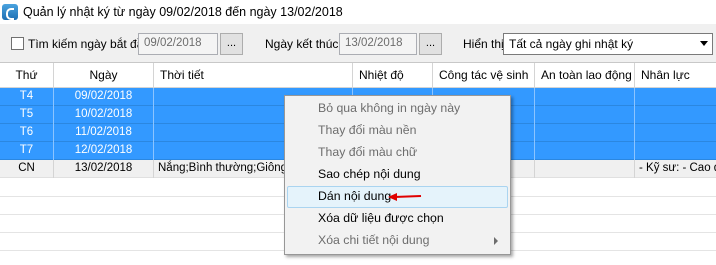  What do you see at coordinates (571, 44) in the screenshot?
I see `display-filter-value: Tất cả ngày ghi nhật ký` at bounding box center [571, 44].